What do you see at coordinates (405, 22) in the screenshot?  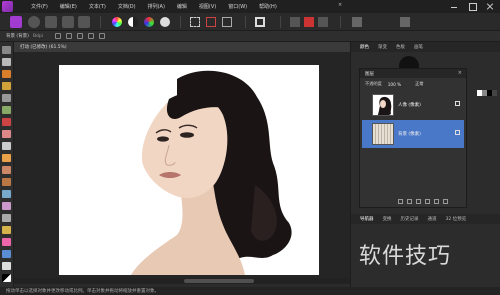 I see `user-icon` at bounding box center [405, 22].